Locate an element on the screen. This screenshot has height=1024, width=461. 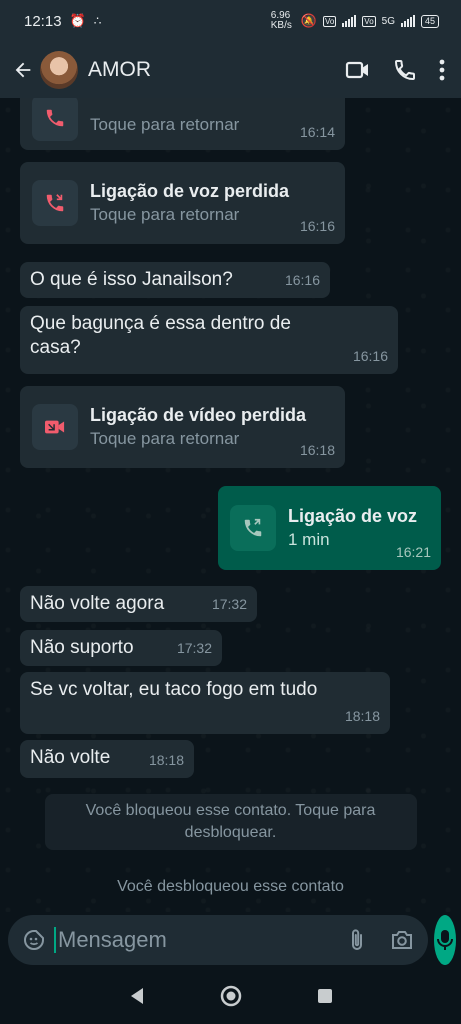
status-bar: 12:13 ⏰ ∴ 6.96 KB/s 🔕 Vo Vo 5G 45 is located at coordinates (230, 21).